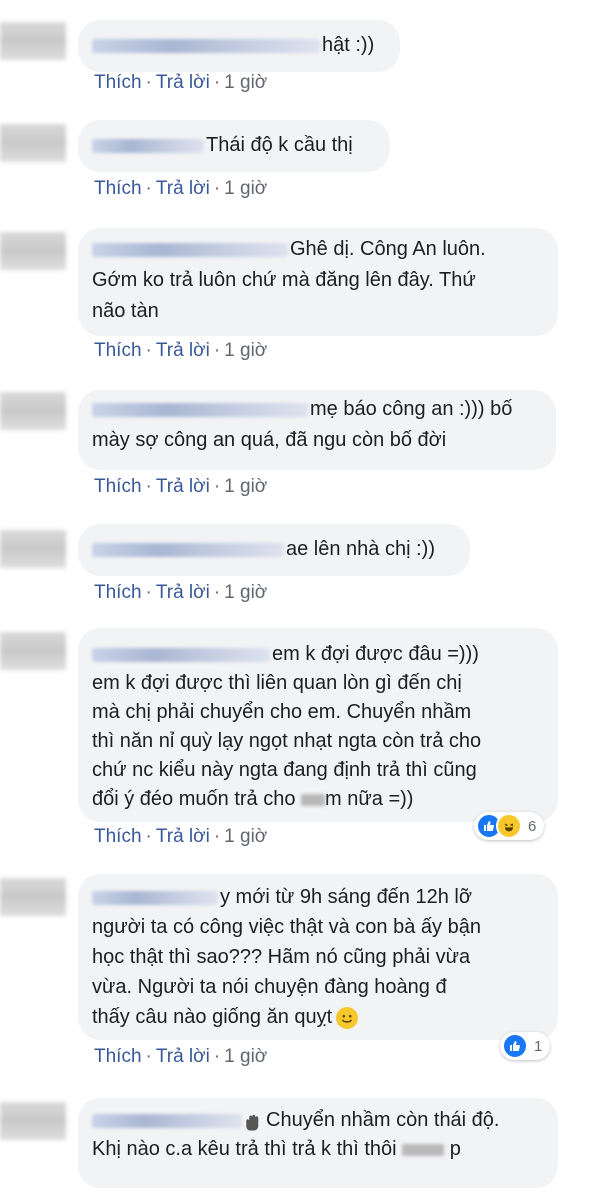  I want to click on comment-text-line: m nữa =)), so click(369, 799).